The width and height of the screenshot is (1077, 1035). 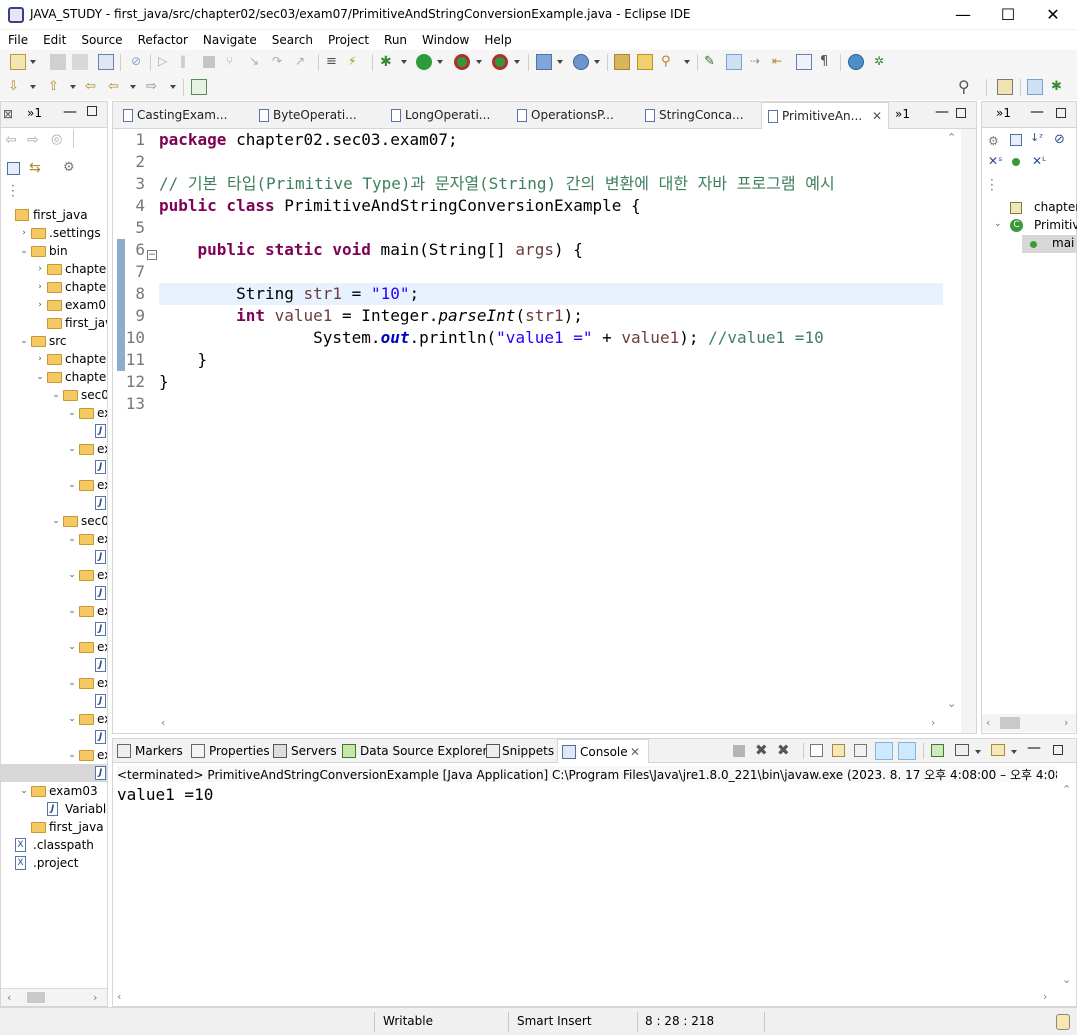 What do you see at coordinates (54, 359) in the screenshot?
I see `tree-item: › chapter01` at bounding box center [54, 359].